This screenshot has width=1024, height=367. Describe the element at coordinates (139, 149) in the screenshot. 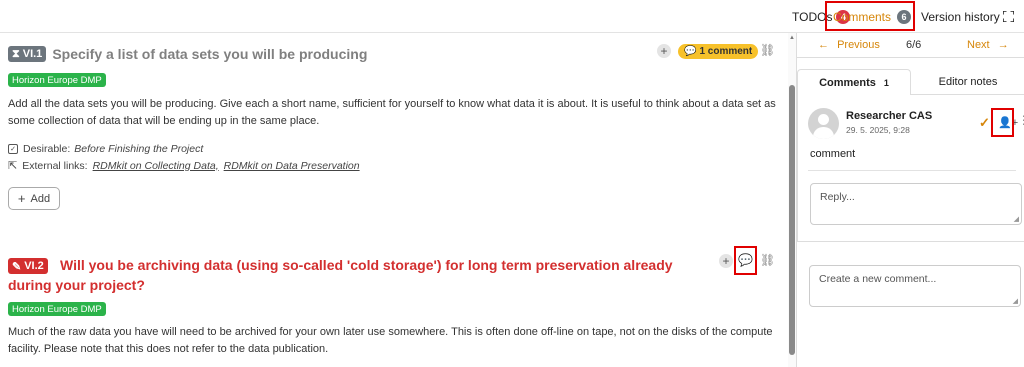

I see `desirable-value: Before Finishing the Project` at that location.